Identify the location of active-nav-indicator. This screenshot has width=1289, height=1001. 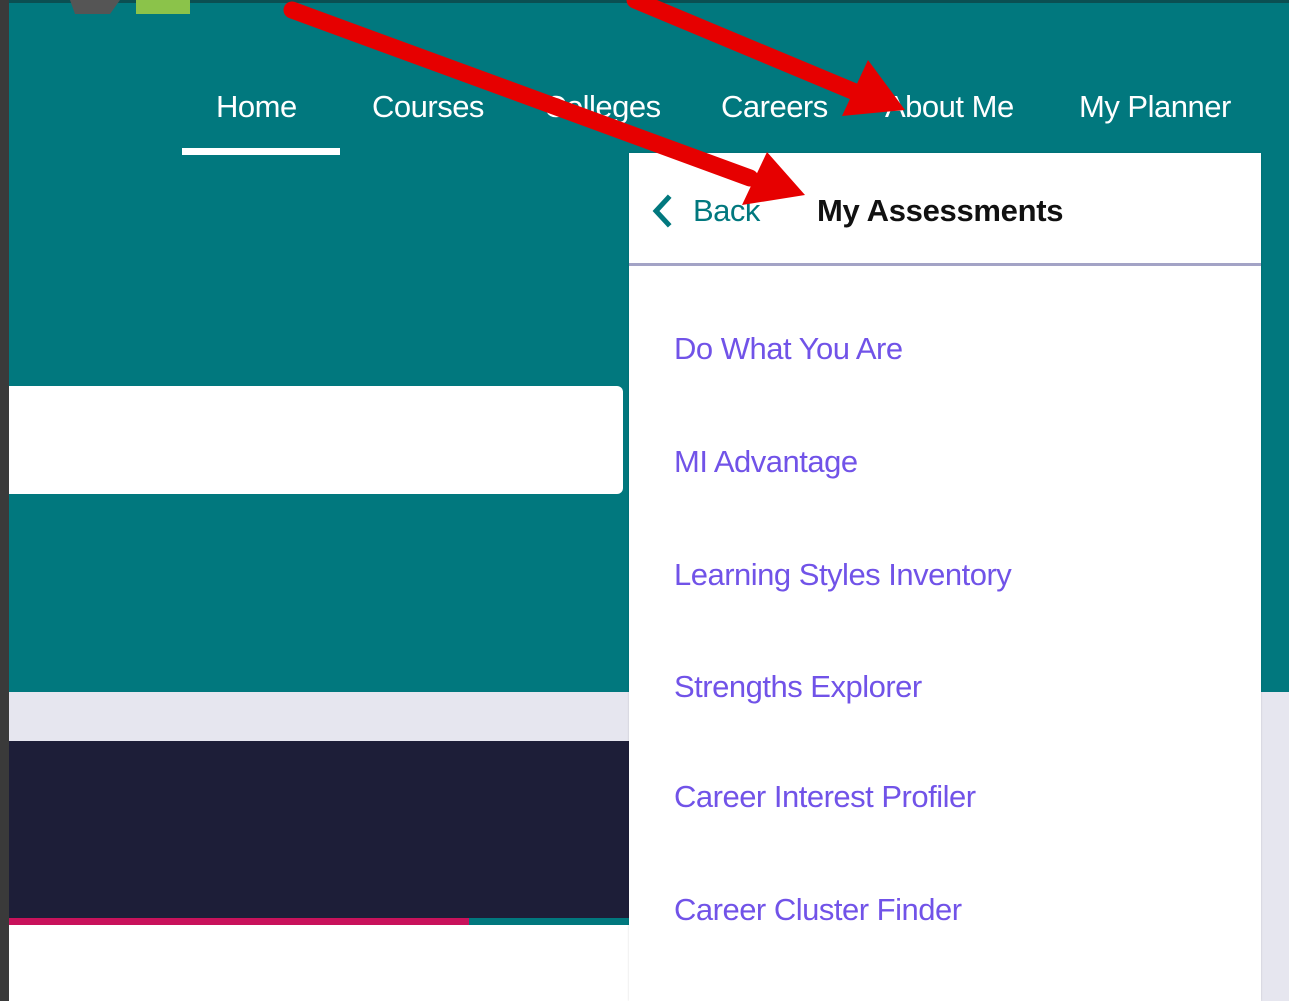
(261, 151).